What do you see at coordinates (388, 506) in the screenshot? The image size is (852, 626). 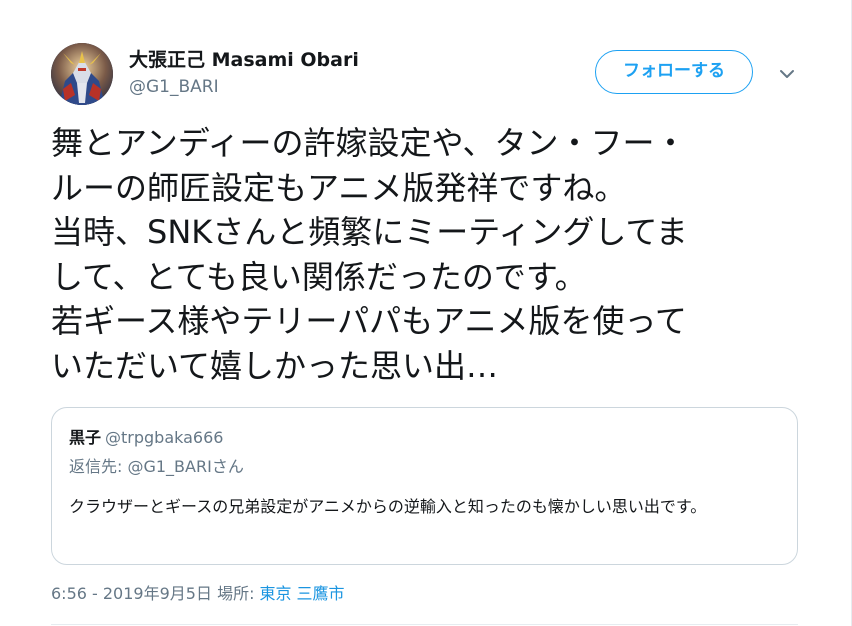 I see `quoted-tweet-text: クラウザーとギースの兄弟設定がアニメからの逆輸入と知ったのも懐かしい思い出です。` at bounding box center [388, 506].